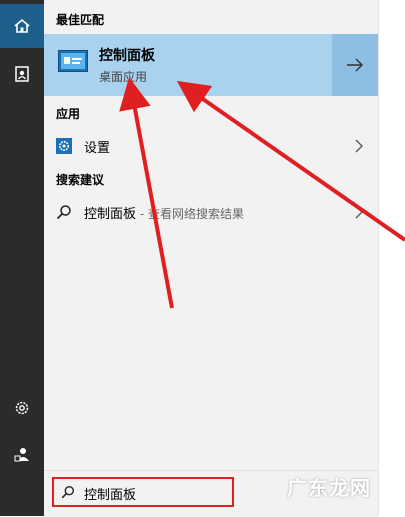 The height and width of the screenshot is (517, 405). I want to click on user-icon, so click(21, 455).